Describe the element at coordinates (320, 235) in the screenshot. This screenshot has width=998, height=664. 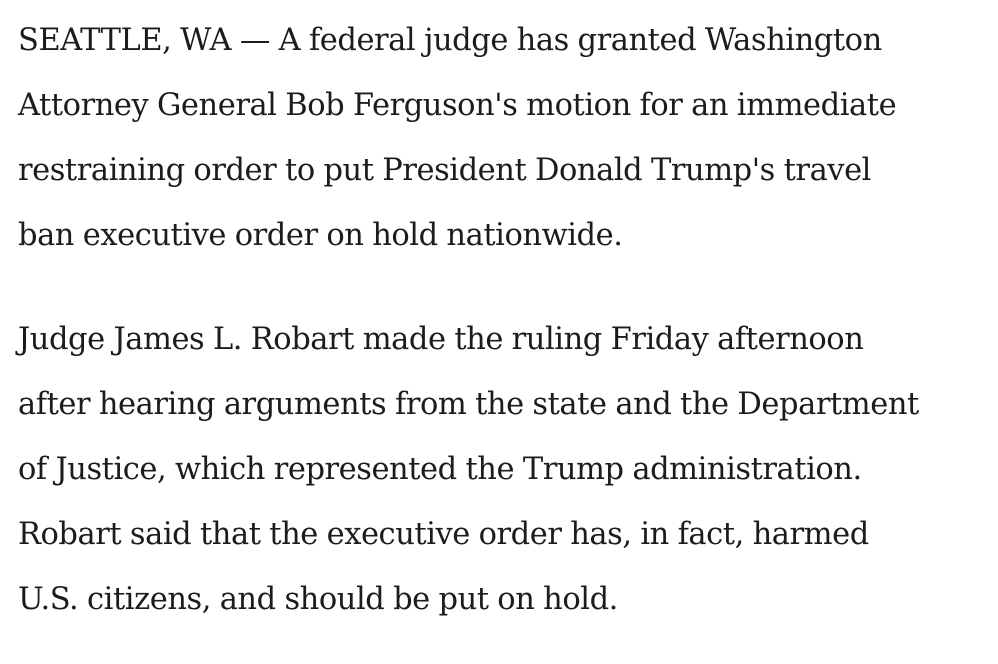
I see `paragraph-line: ban executive order on hold nationwide.` at that location.